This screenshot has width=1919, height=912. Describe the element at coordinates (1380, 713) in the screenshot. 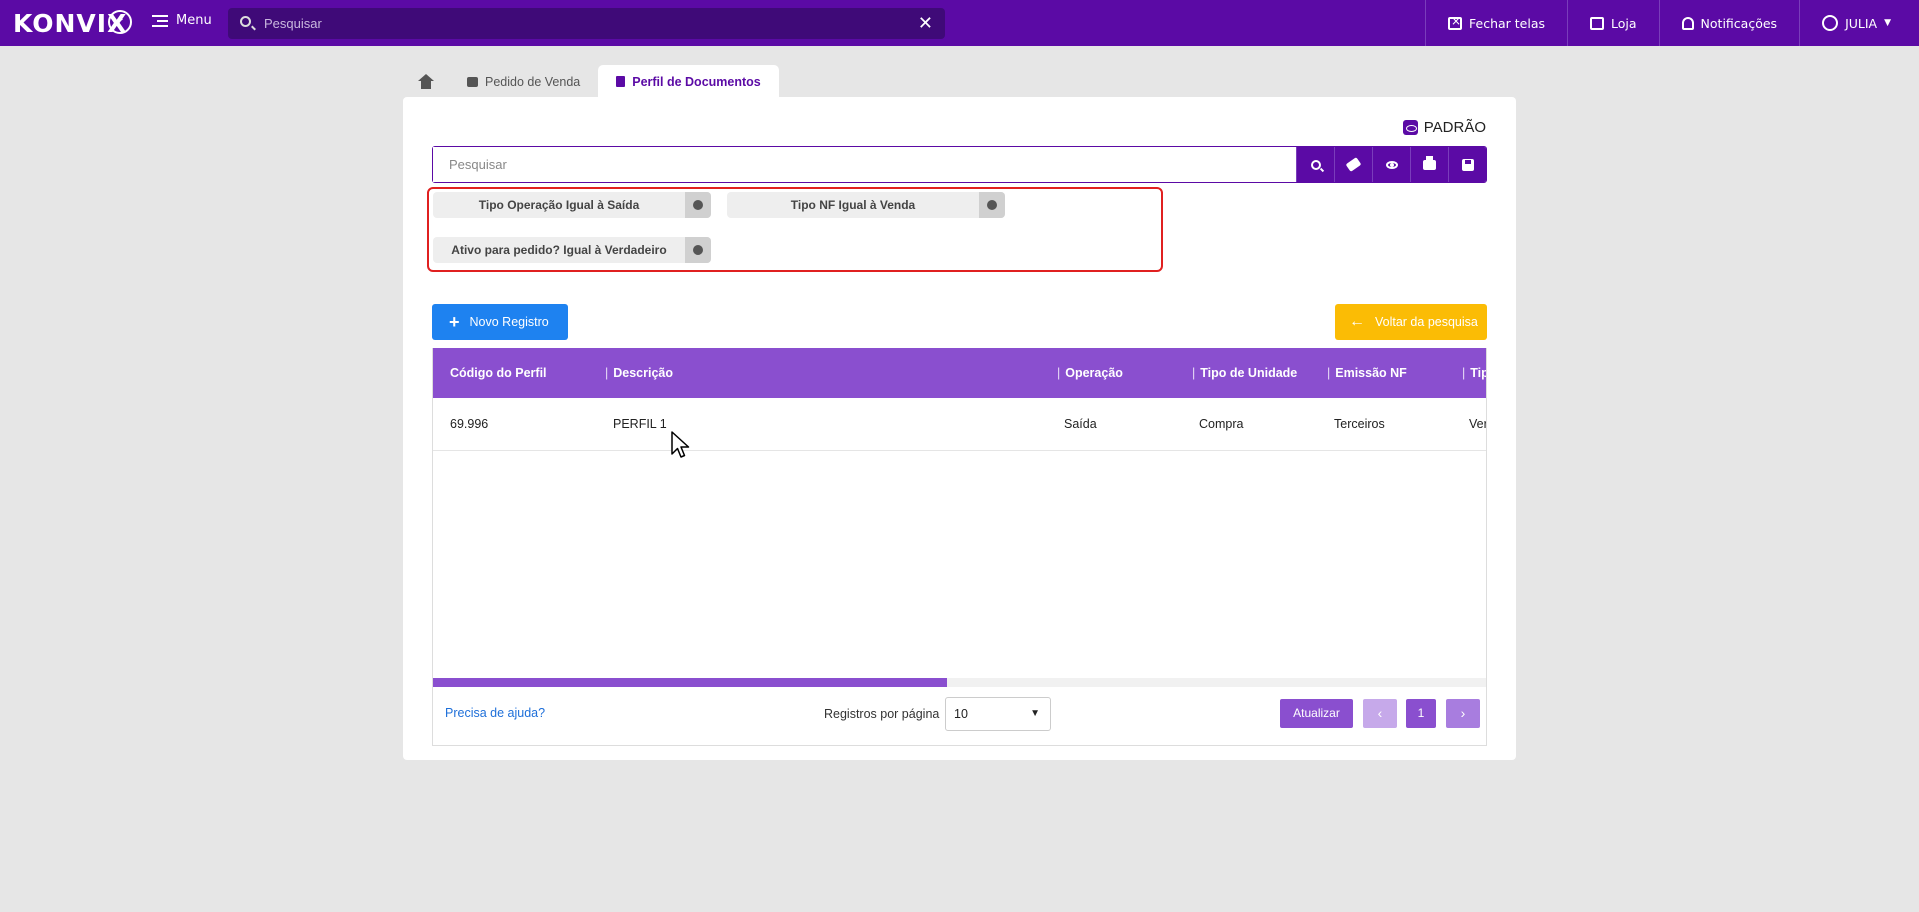

I see `previous-page-button: ‹` at that location.